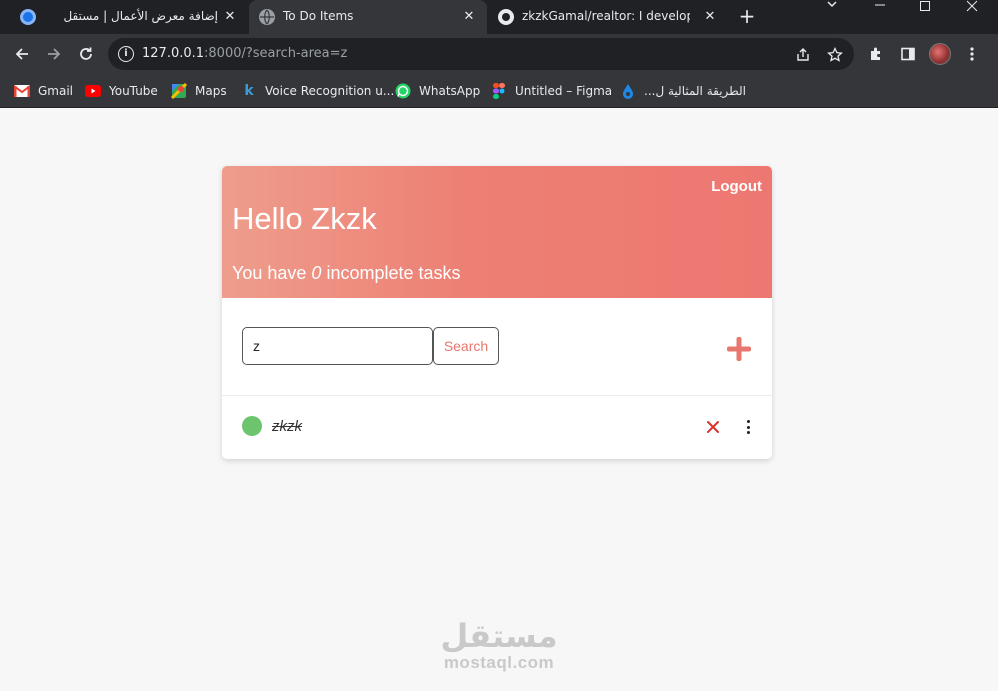 Image resolution: width=998 pixels, height=691 pixels. Describe the element at coordinates (940, 54) in the screenshot. I see `profile-avatar` at that location.